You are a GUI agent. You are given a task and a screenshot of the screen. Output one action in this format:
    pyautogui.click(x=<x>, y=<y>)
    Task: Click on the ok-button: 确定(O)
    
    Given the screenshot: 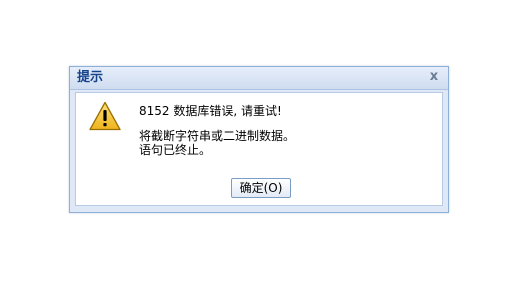 What is the action you would take?
    pyautogui.click(x=261, y=188)
    